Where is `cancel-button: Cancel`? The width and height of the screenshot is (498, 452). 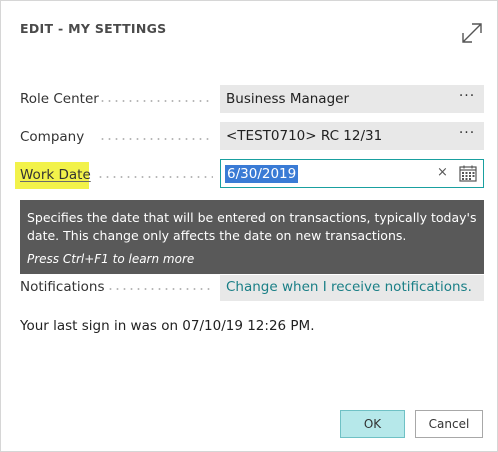 cancel-button: Cancel is located at coordinates (449, 424).